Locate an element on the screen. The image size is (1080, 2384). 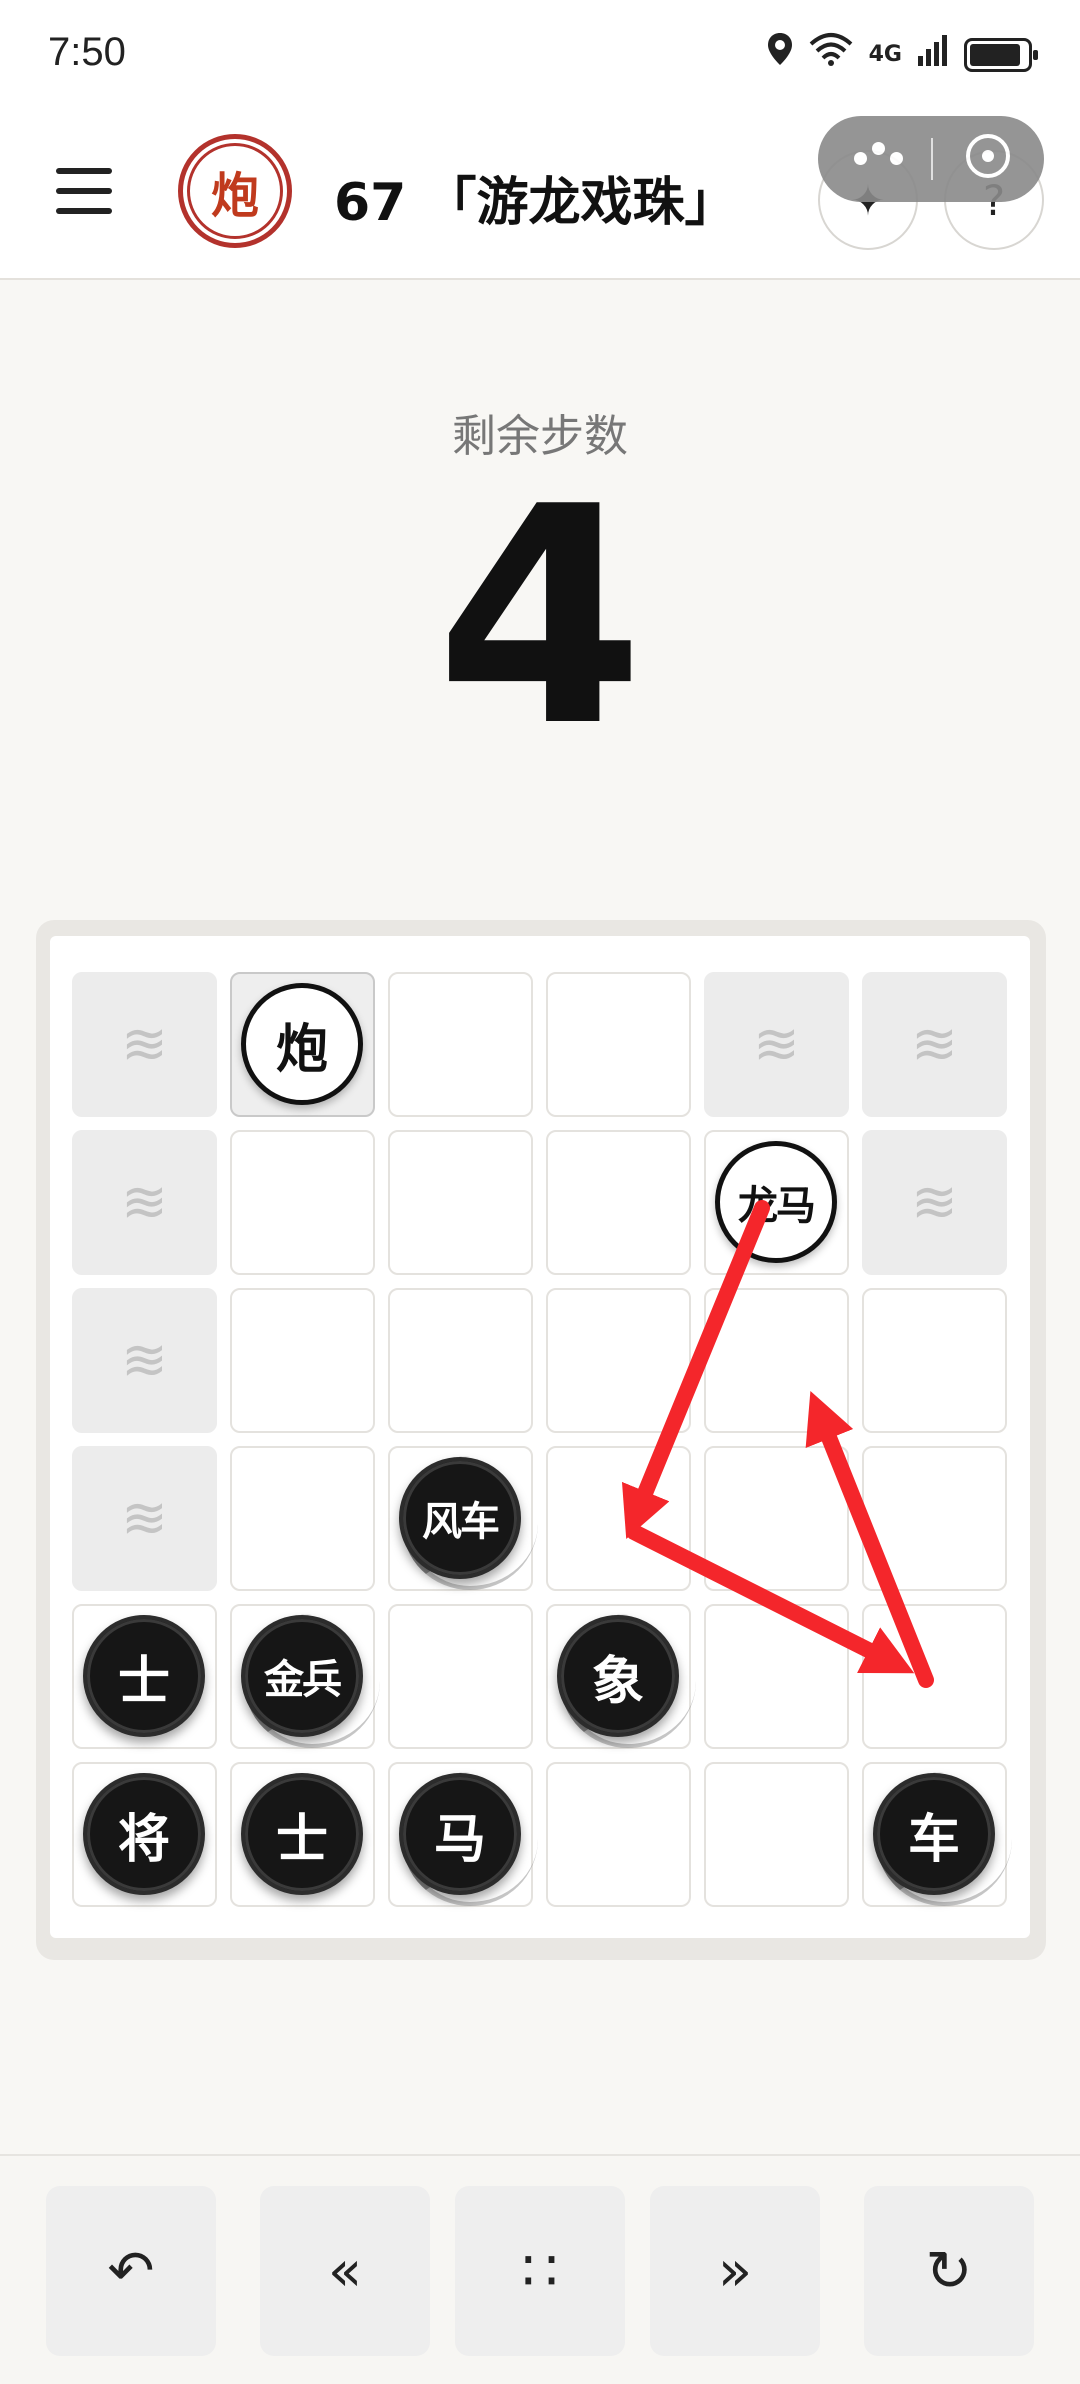
white-piece: 炮 is located at coordinates (302, 1044).